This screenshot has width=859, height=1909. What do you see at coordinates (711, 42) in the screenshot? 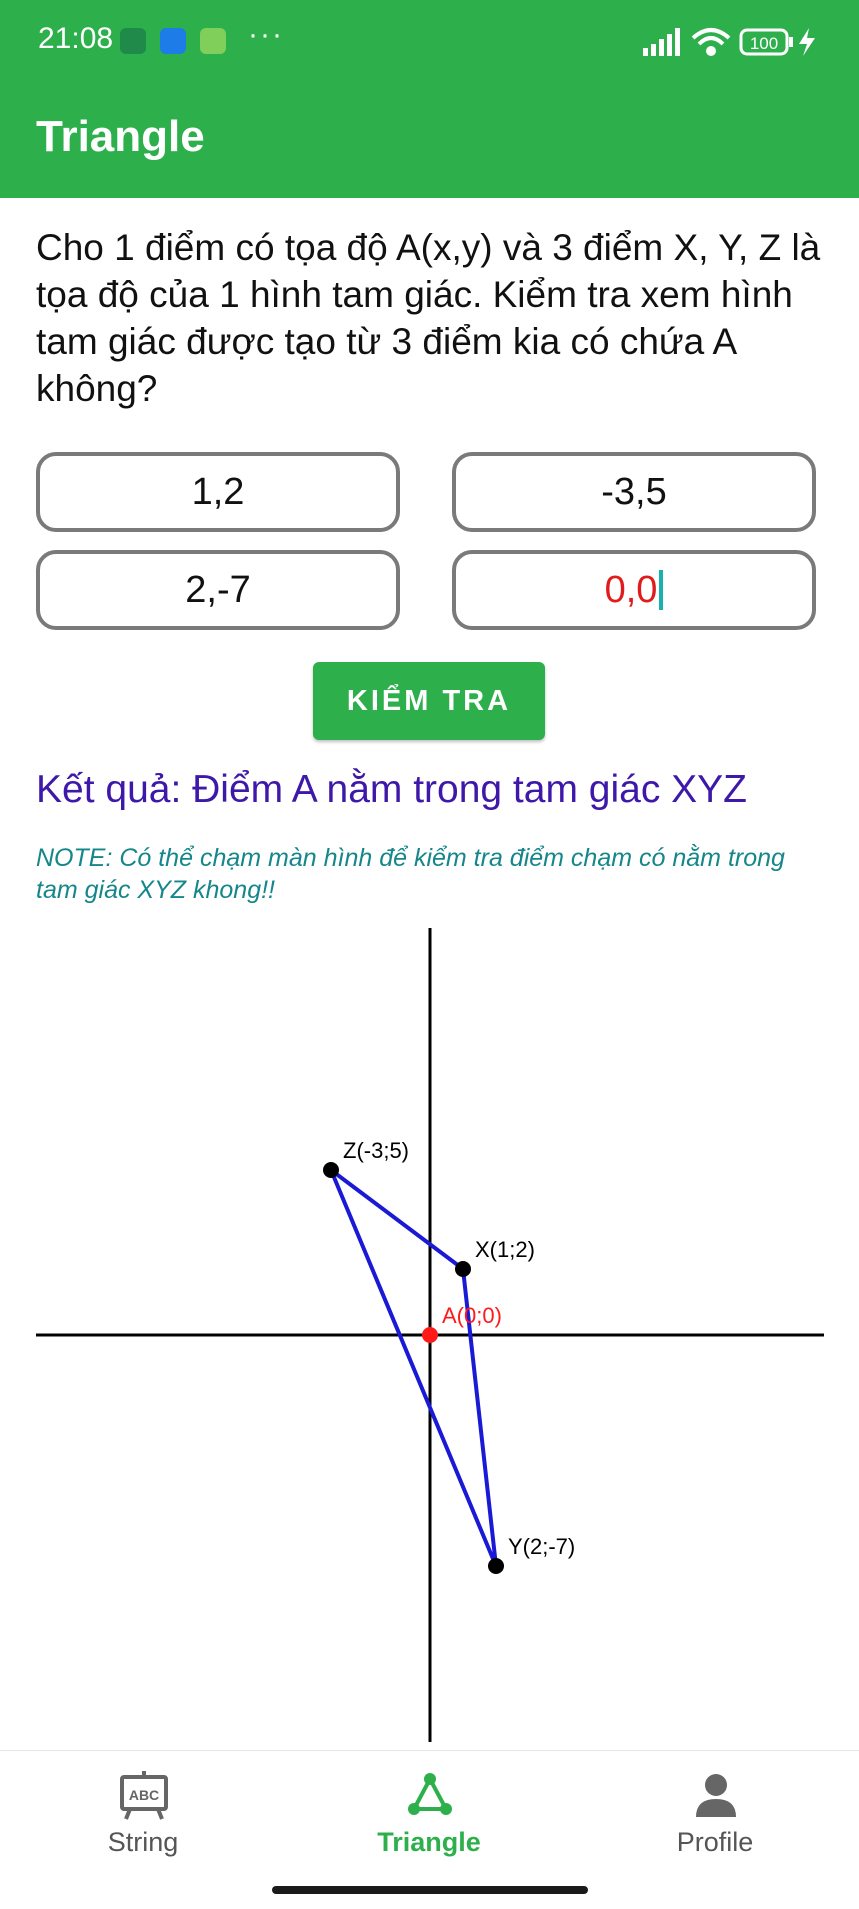
I see `wifi-icon` at bounding box center [711, 42].